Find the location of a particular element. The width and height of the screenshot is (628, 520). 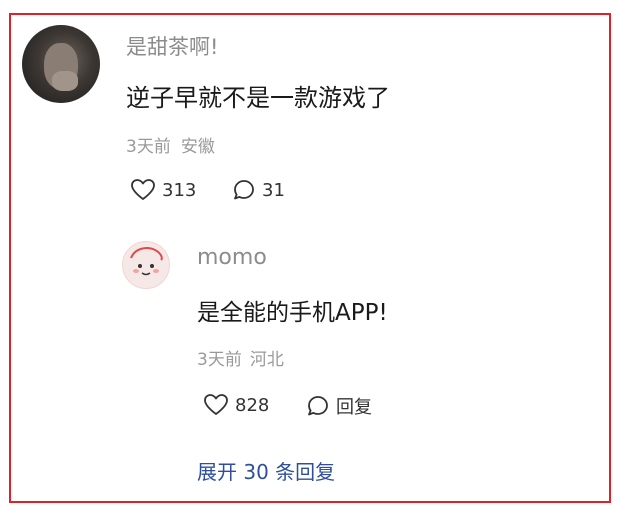

reply-text: 是全能的手机APP! is located at coordinates (292, 313).